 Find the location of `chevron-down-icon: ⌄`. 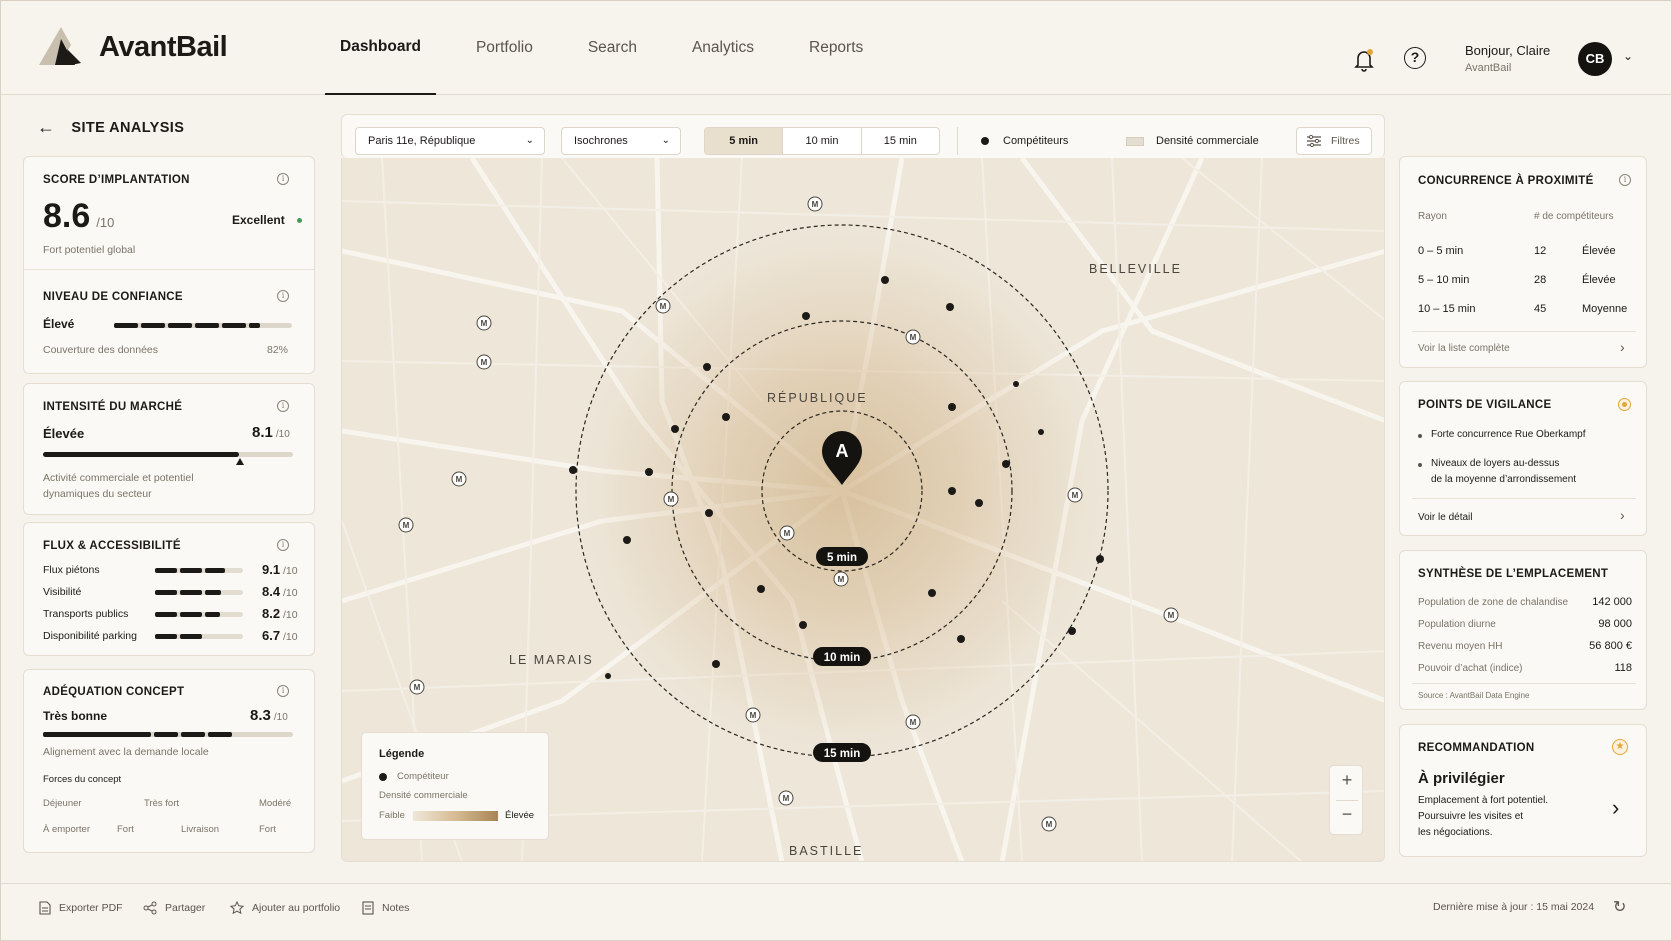

chevron-down-icon: ⌄ is located at coordinates (1628, 56).